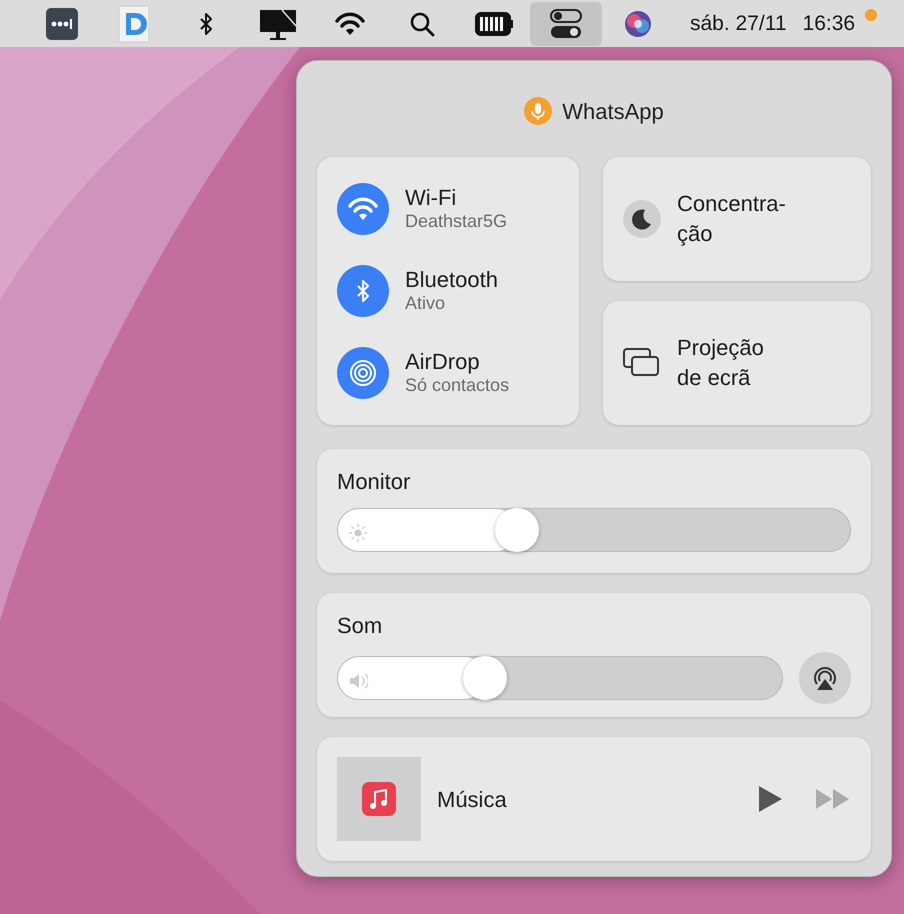 This screenshot has width=904, height=914. Describe the element at coordinates (472, 800) in the screenshot. I see `track-title: Música` at that location.